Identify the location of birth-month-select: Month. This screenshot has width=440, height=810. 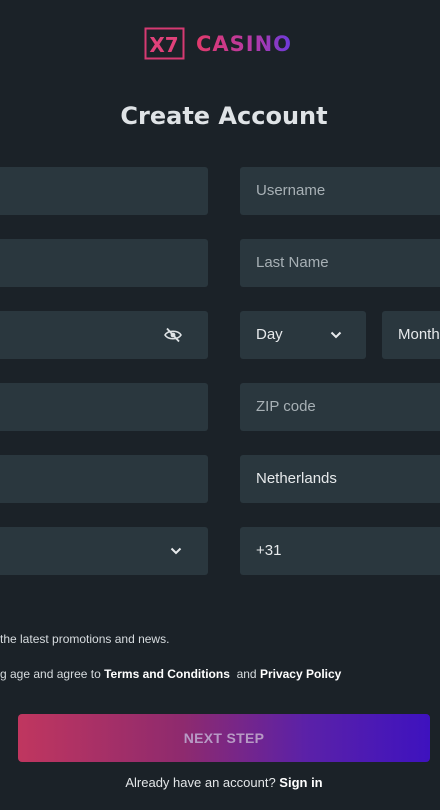
(411, 335).